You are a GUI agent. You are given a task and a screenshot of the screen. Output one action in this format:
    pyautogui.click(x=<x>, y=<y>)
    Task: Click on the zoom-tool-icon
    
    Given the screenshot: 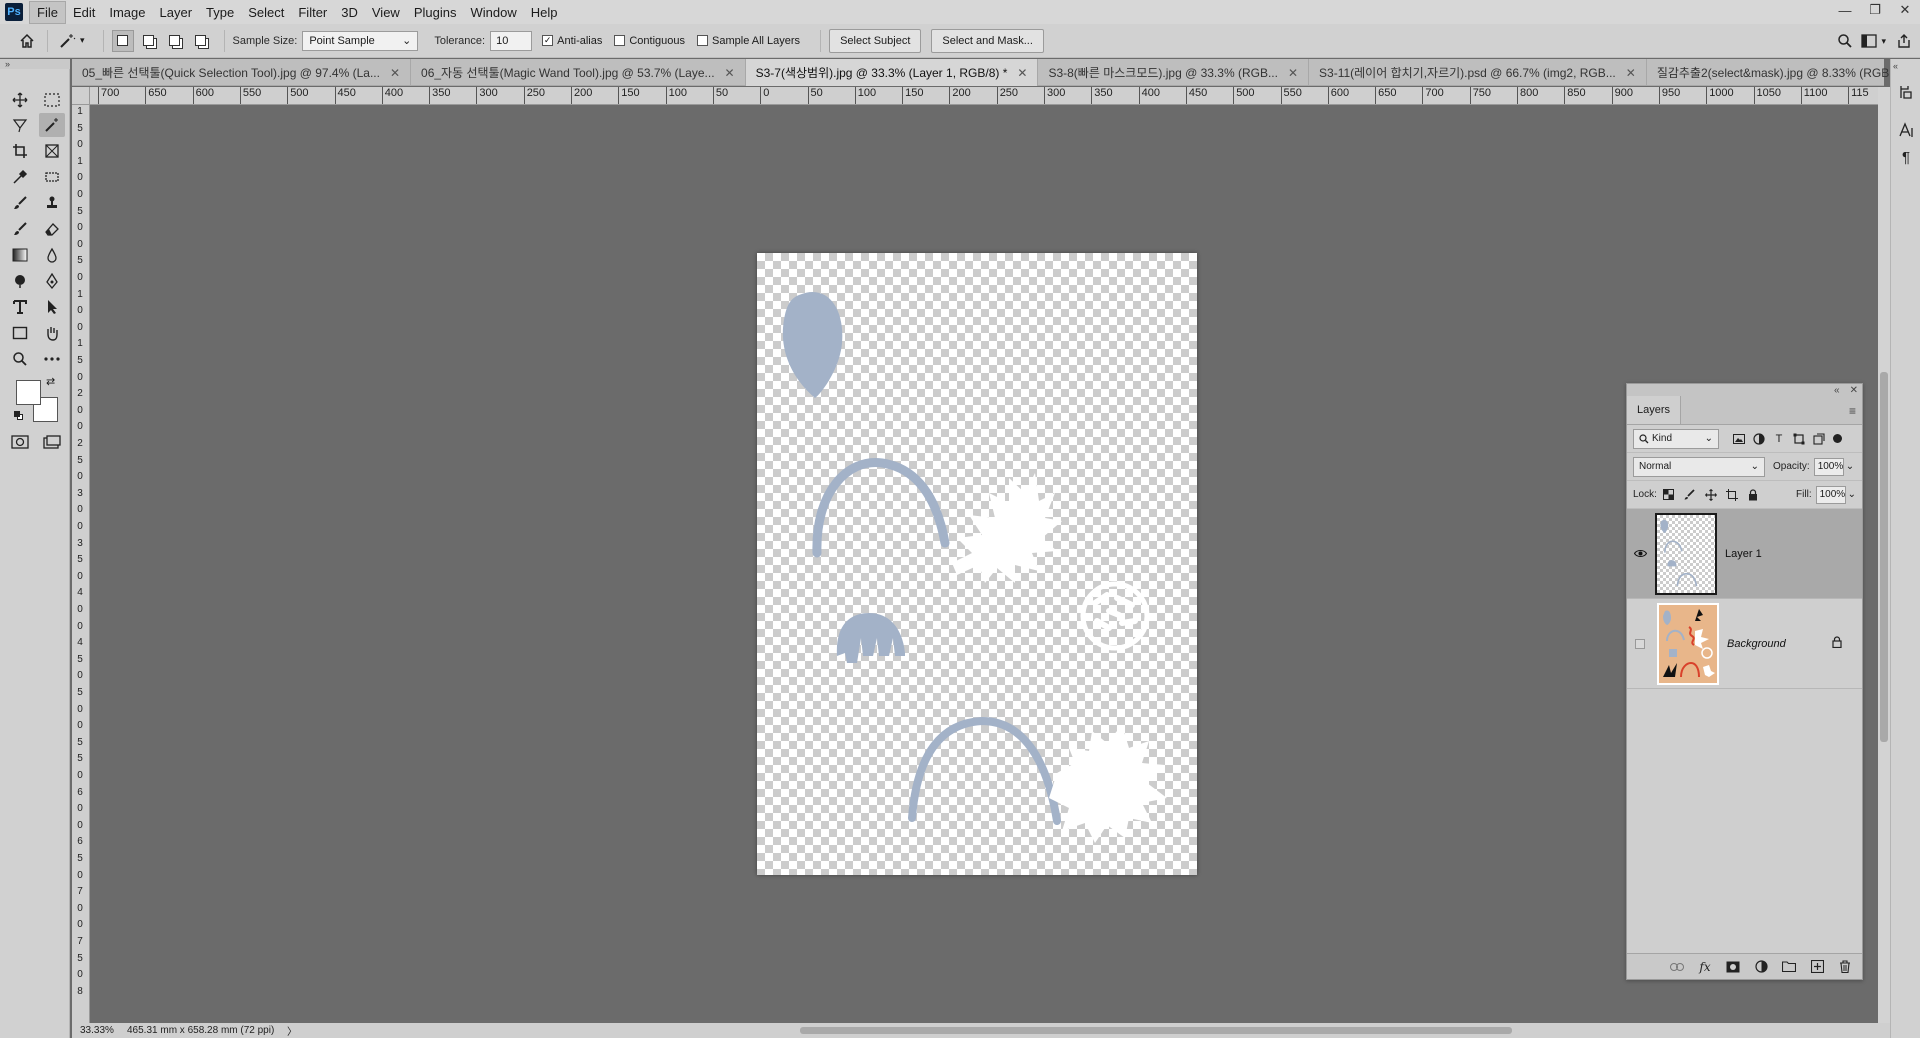 What is the action you would take?
    pyautogui.click(x=20, y=359)
    